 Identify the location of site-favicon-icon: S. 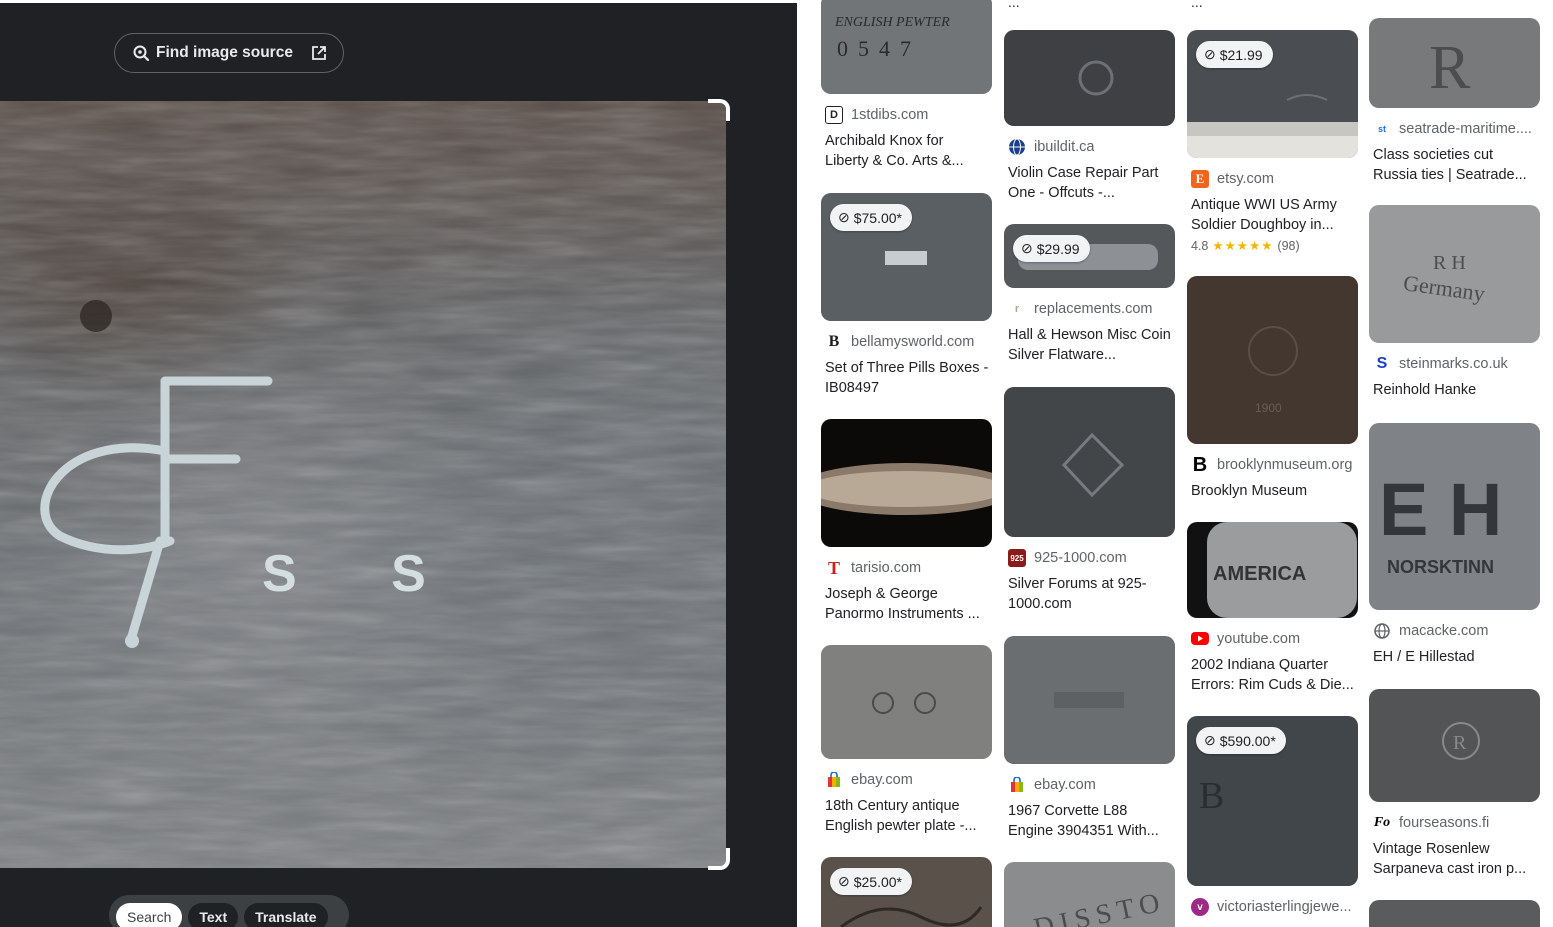
(1382, 363).